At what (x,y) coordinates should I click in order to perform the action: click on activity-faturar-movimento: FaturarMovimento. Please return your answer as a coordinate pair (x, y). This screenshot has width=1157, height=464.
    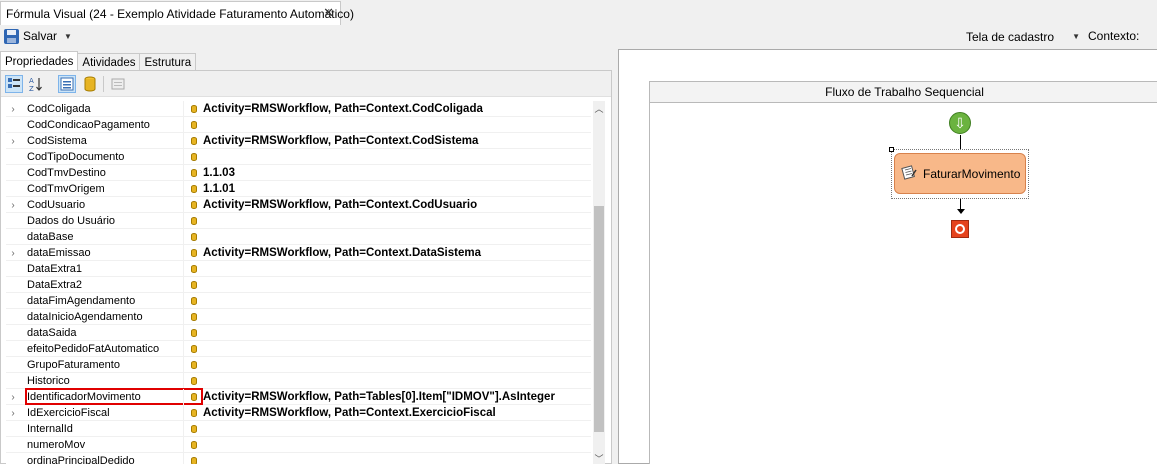
    Looking at the image, I should click on (960, 173).